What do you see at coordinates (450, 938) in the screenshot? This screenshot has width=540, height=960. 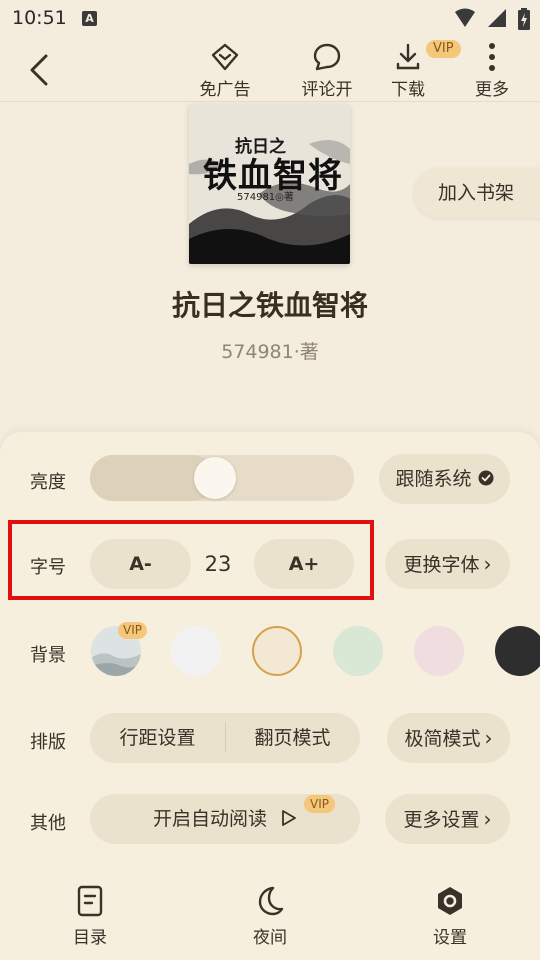 I see `nav-settings-label: 设置` at bounding box center [450, 938].